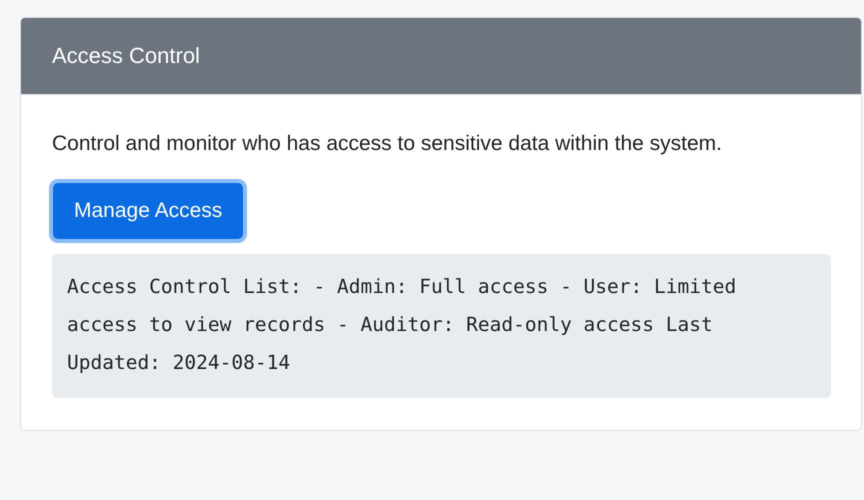 Image resolution: width=864 pixels, height=500 pixels. Describe the element at coordinates (387, 144) in the screenshot. I see `description-text: Control and monitor who has access to sensitive data within the system.` at that location.